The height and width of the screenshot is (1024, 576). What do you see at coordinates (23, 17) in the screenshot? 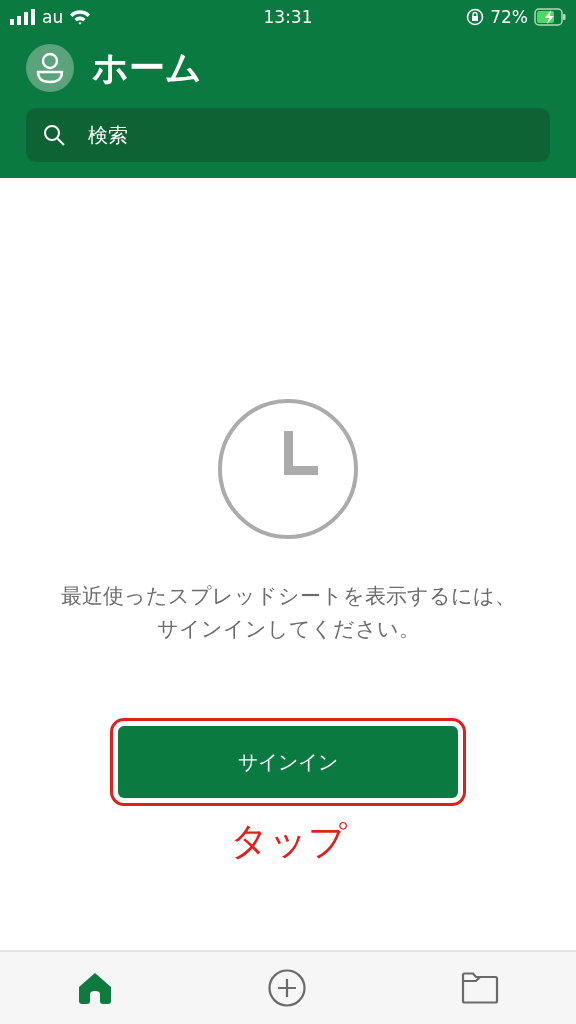
I see `signal-icon` at bounding box center [23, 17].